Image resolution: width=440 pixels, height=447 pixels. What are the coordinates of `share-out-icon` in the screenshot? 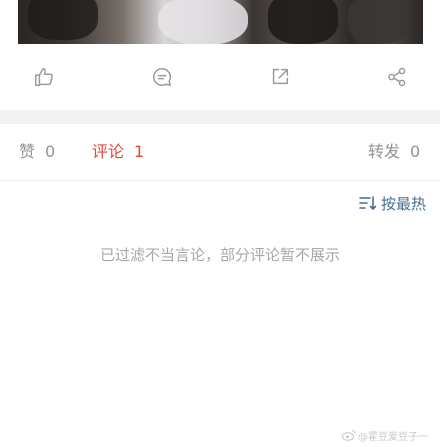 It's located at (280, 76).